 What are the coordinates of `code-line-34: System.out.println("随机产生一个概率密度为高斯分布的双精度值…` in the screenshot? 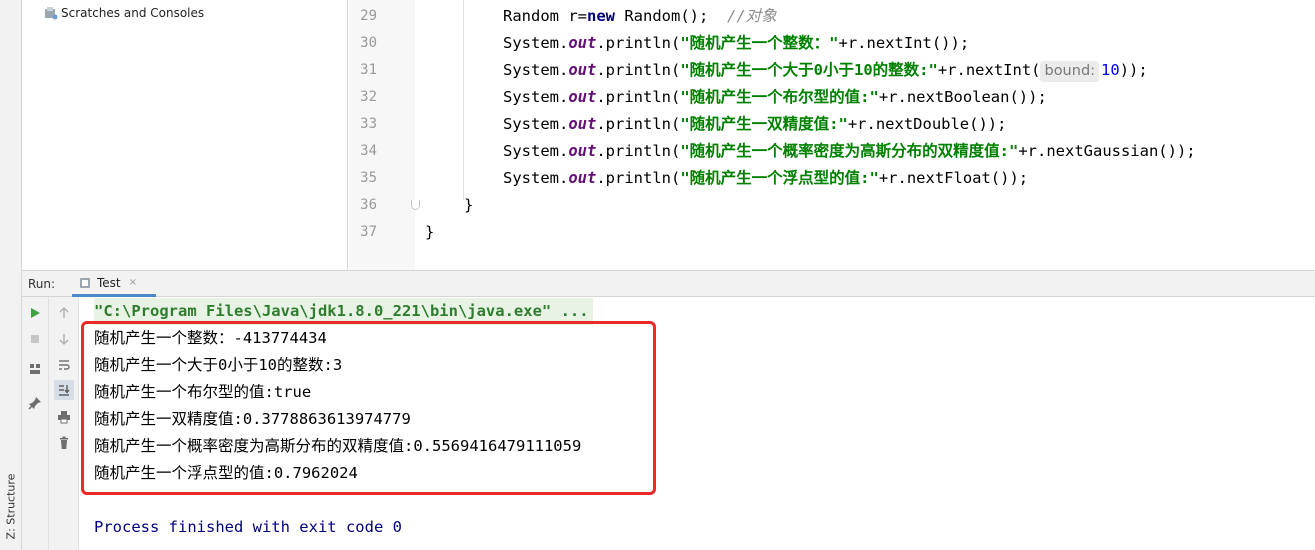 It's located at (849, 151).